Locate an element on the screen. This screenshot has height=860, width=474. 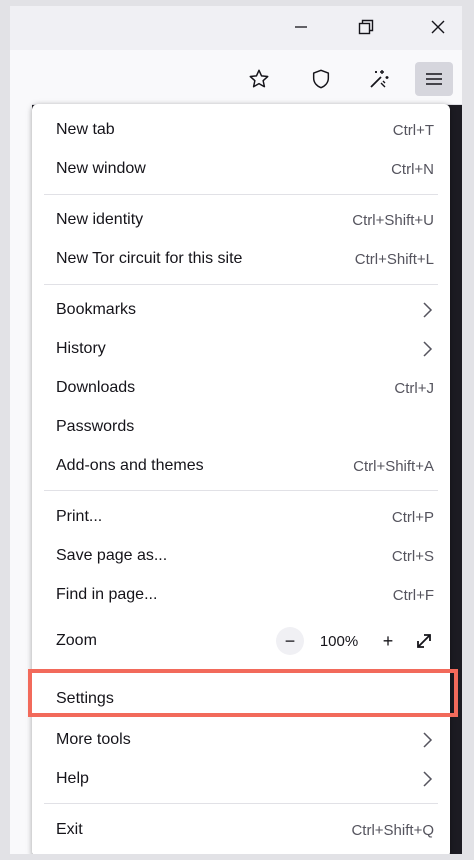
bookmark-star-button is located at coordinates (259, 79).